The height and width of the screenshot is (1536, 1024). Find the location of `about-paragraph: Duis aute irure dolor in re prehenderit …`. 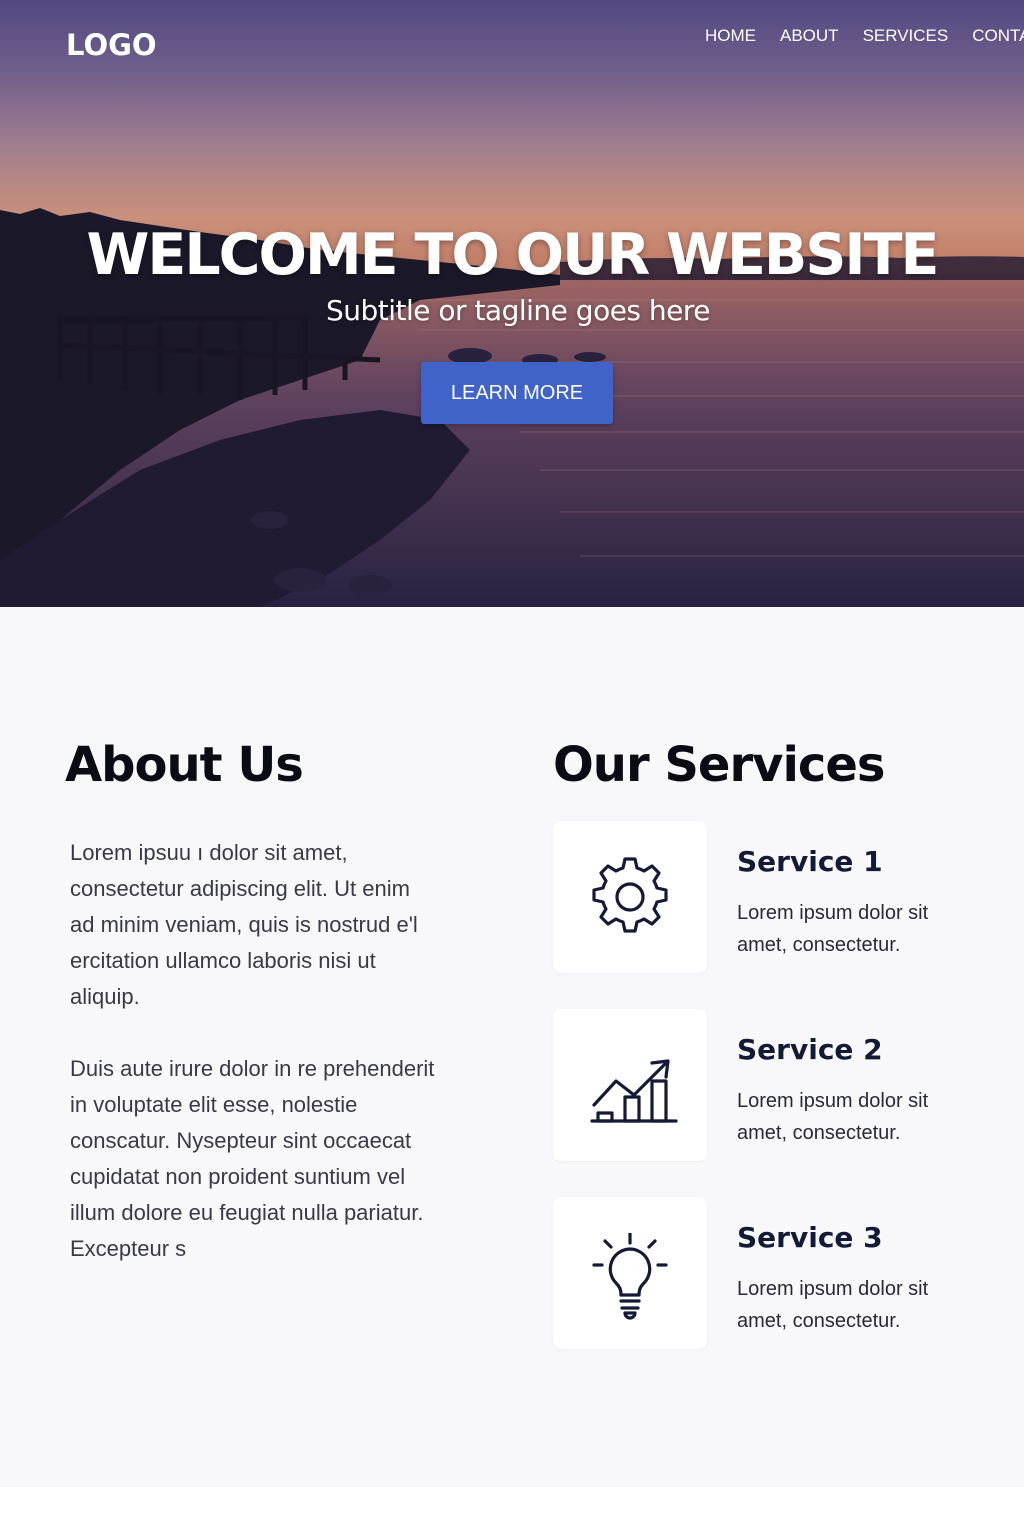

about-paragraph: Duis aute irure dolor in re prehenderit … is located at coordinates (252, 1158).